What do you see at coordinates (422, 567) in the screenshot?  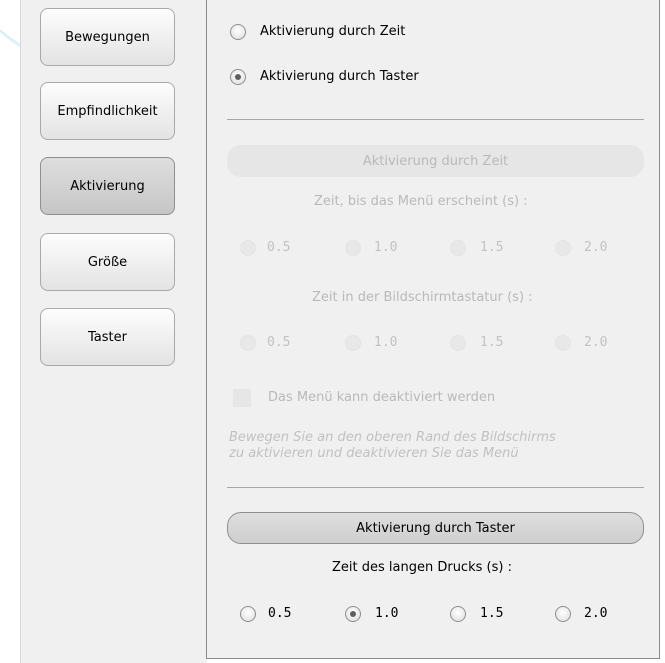 I see `long-press-label: Zeit des langen Drucks (s) :` at bounding box center [422, 567].